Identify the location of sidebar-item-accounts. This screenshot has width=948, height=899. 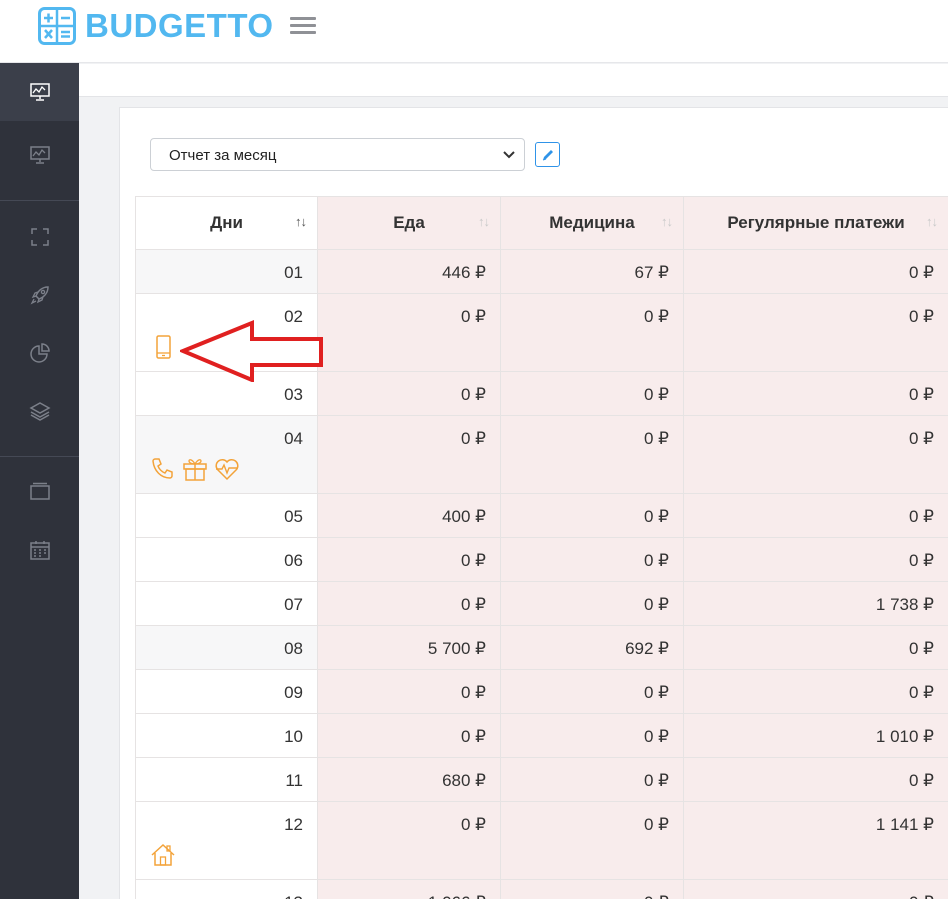
(39, 491).